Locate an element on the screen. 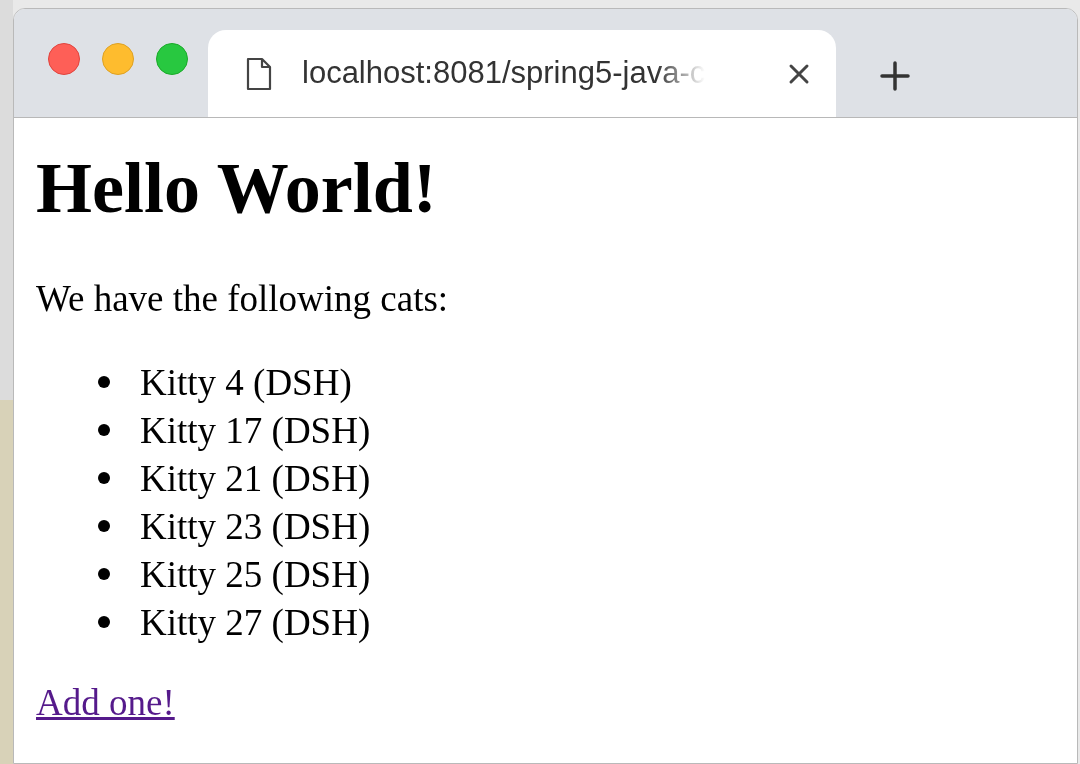 Image resolution: width=1080 pixels, height=764 pixels. page-heading: Hello World! is located at coordinates (236, 188).